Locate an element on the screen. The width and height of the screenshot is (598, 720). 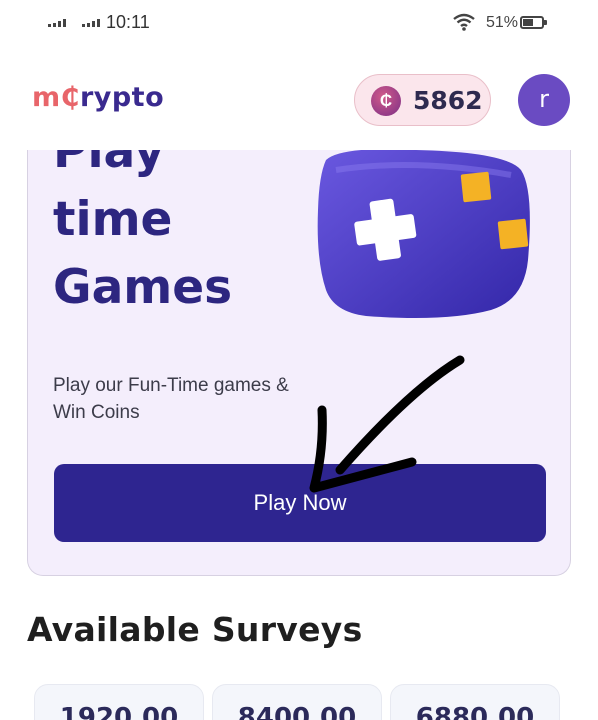
coin-balance-pill: ₵ 5862 is located at coordinates (422, 100).